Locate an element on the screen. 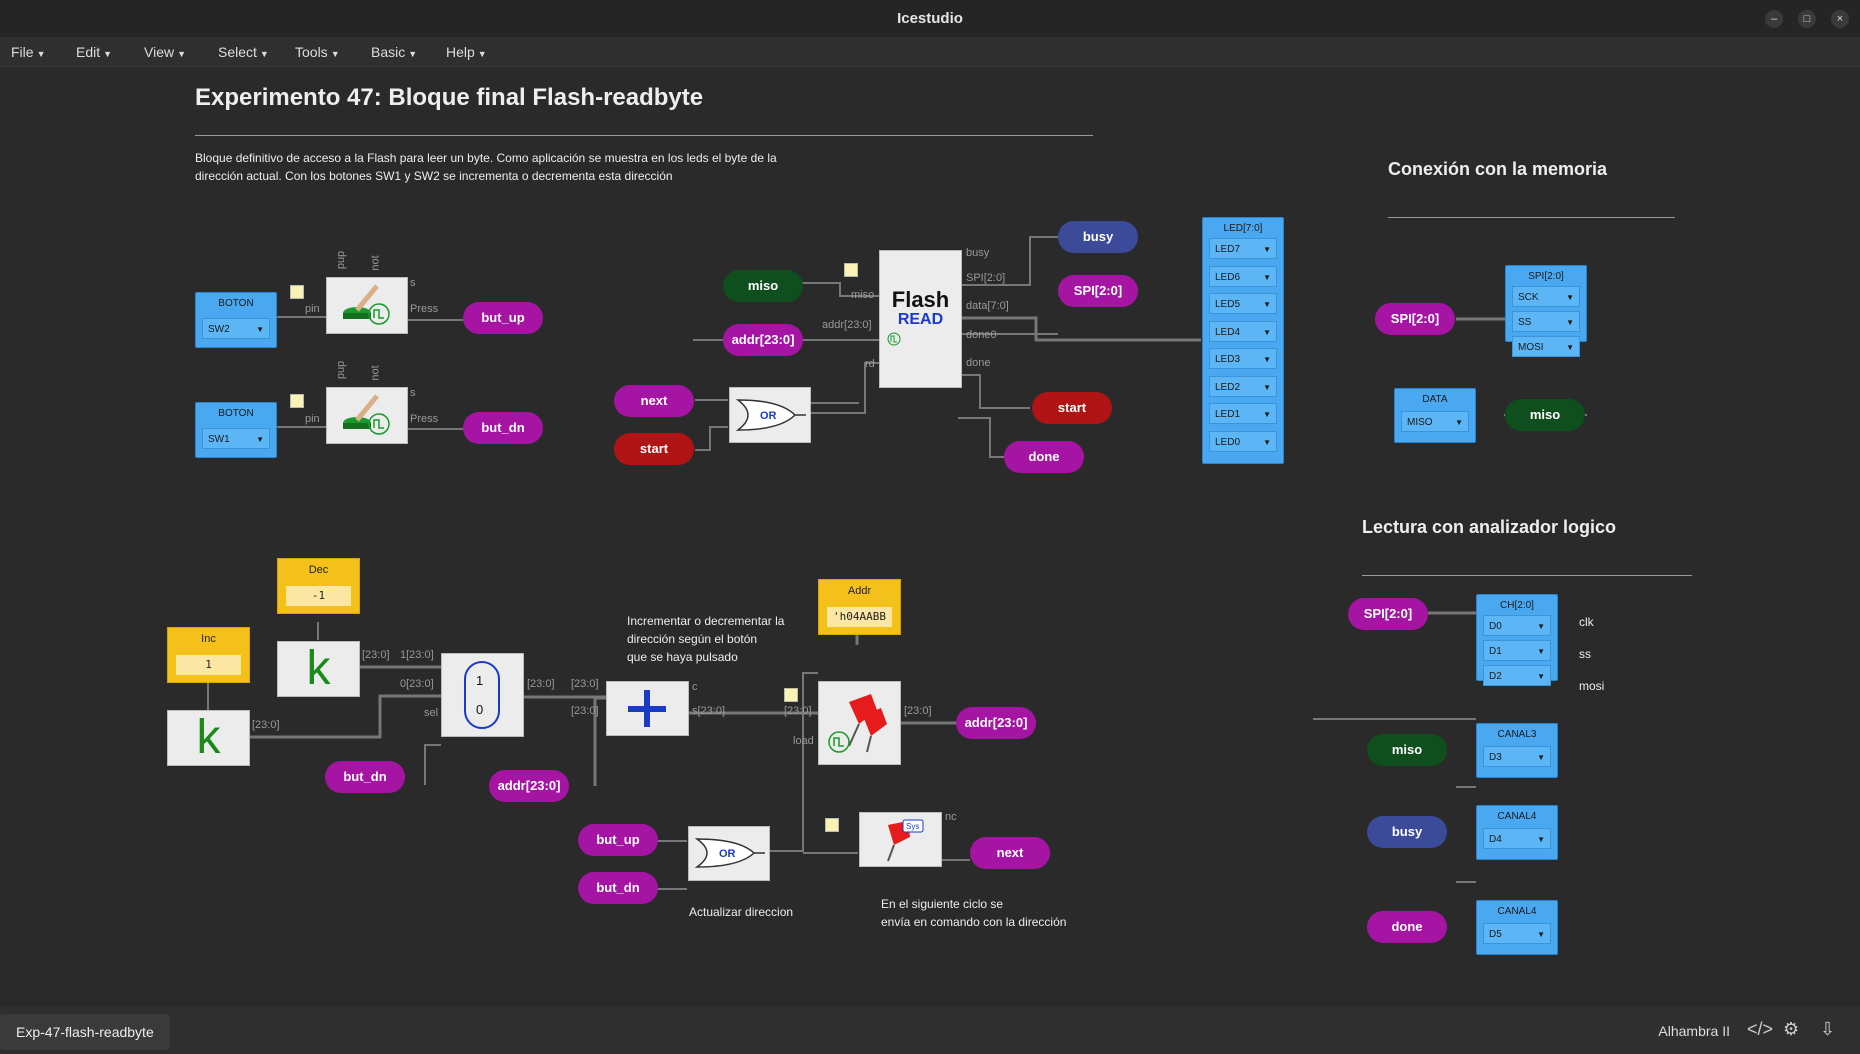 This screenshot has width=1860, height=1054. sys-register: Sys is located at coordinates (900, 839).